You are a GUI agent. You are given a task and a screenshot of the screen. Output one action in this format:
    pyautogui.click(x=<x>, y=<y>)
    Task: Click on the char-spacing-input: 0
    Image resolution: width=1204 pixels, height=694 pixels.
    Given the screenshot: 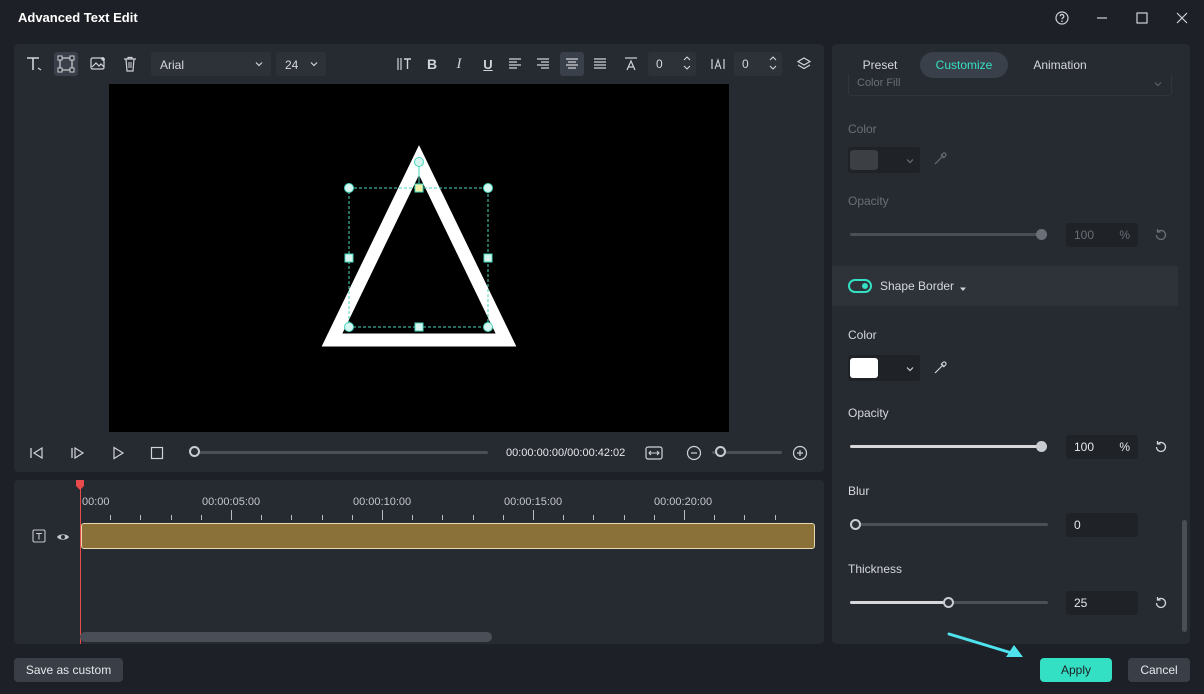 What is the action you would take?
    pyautogui.click(x=672, y=64)
    